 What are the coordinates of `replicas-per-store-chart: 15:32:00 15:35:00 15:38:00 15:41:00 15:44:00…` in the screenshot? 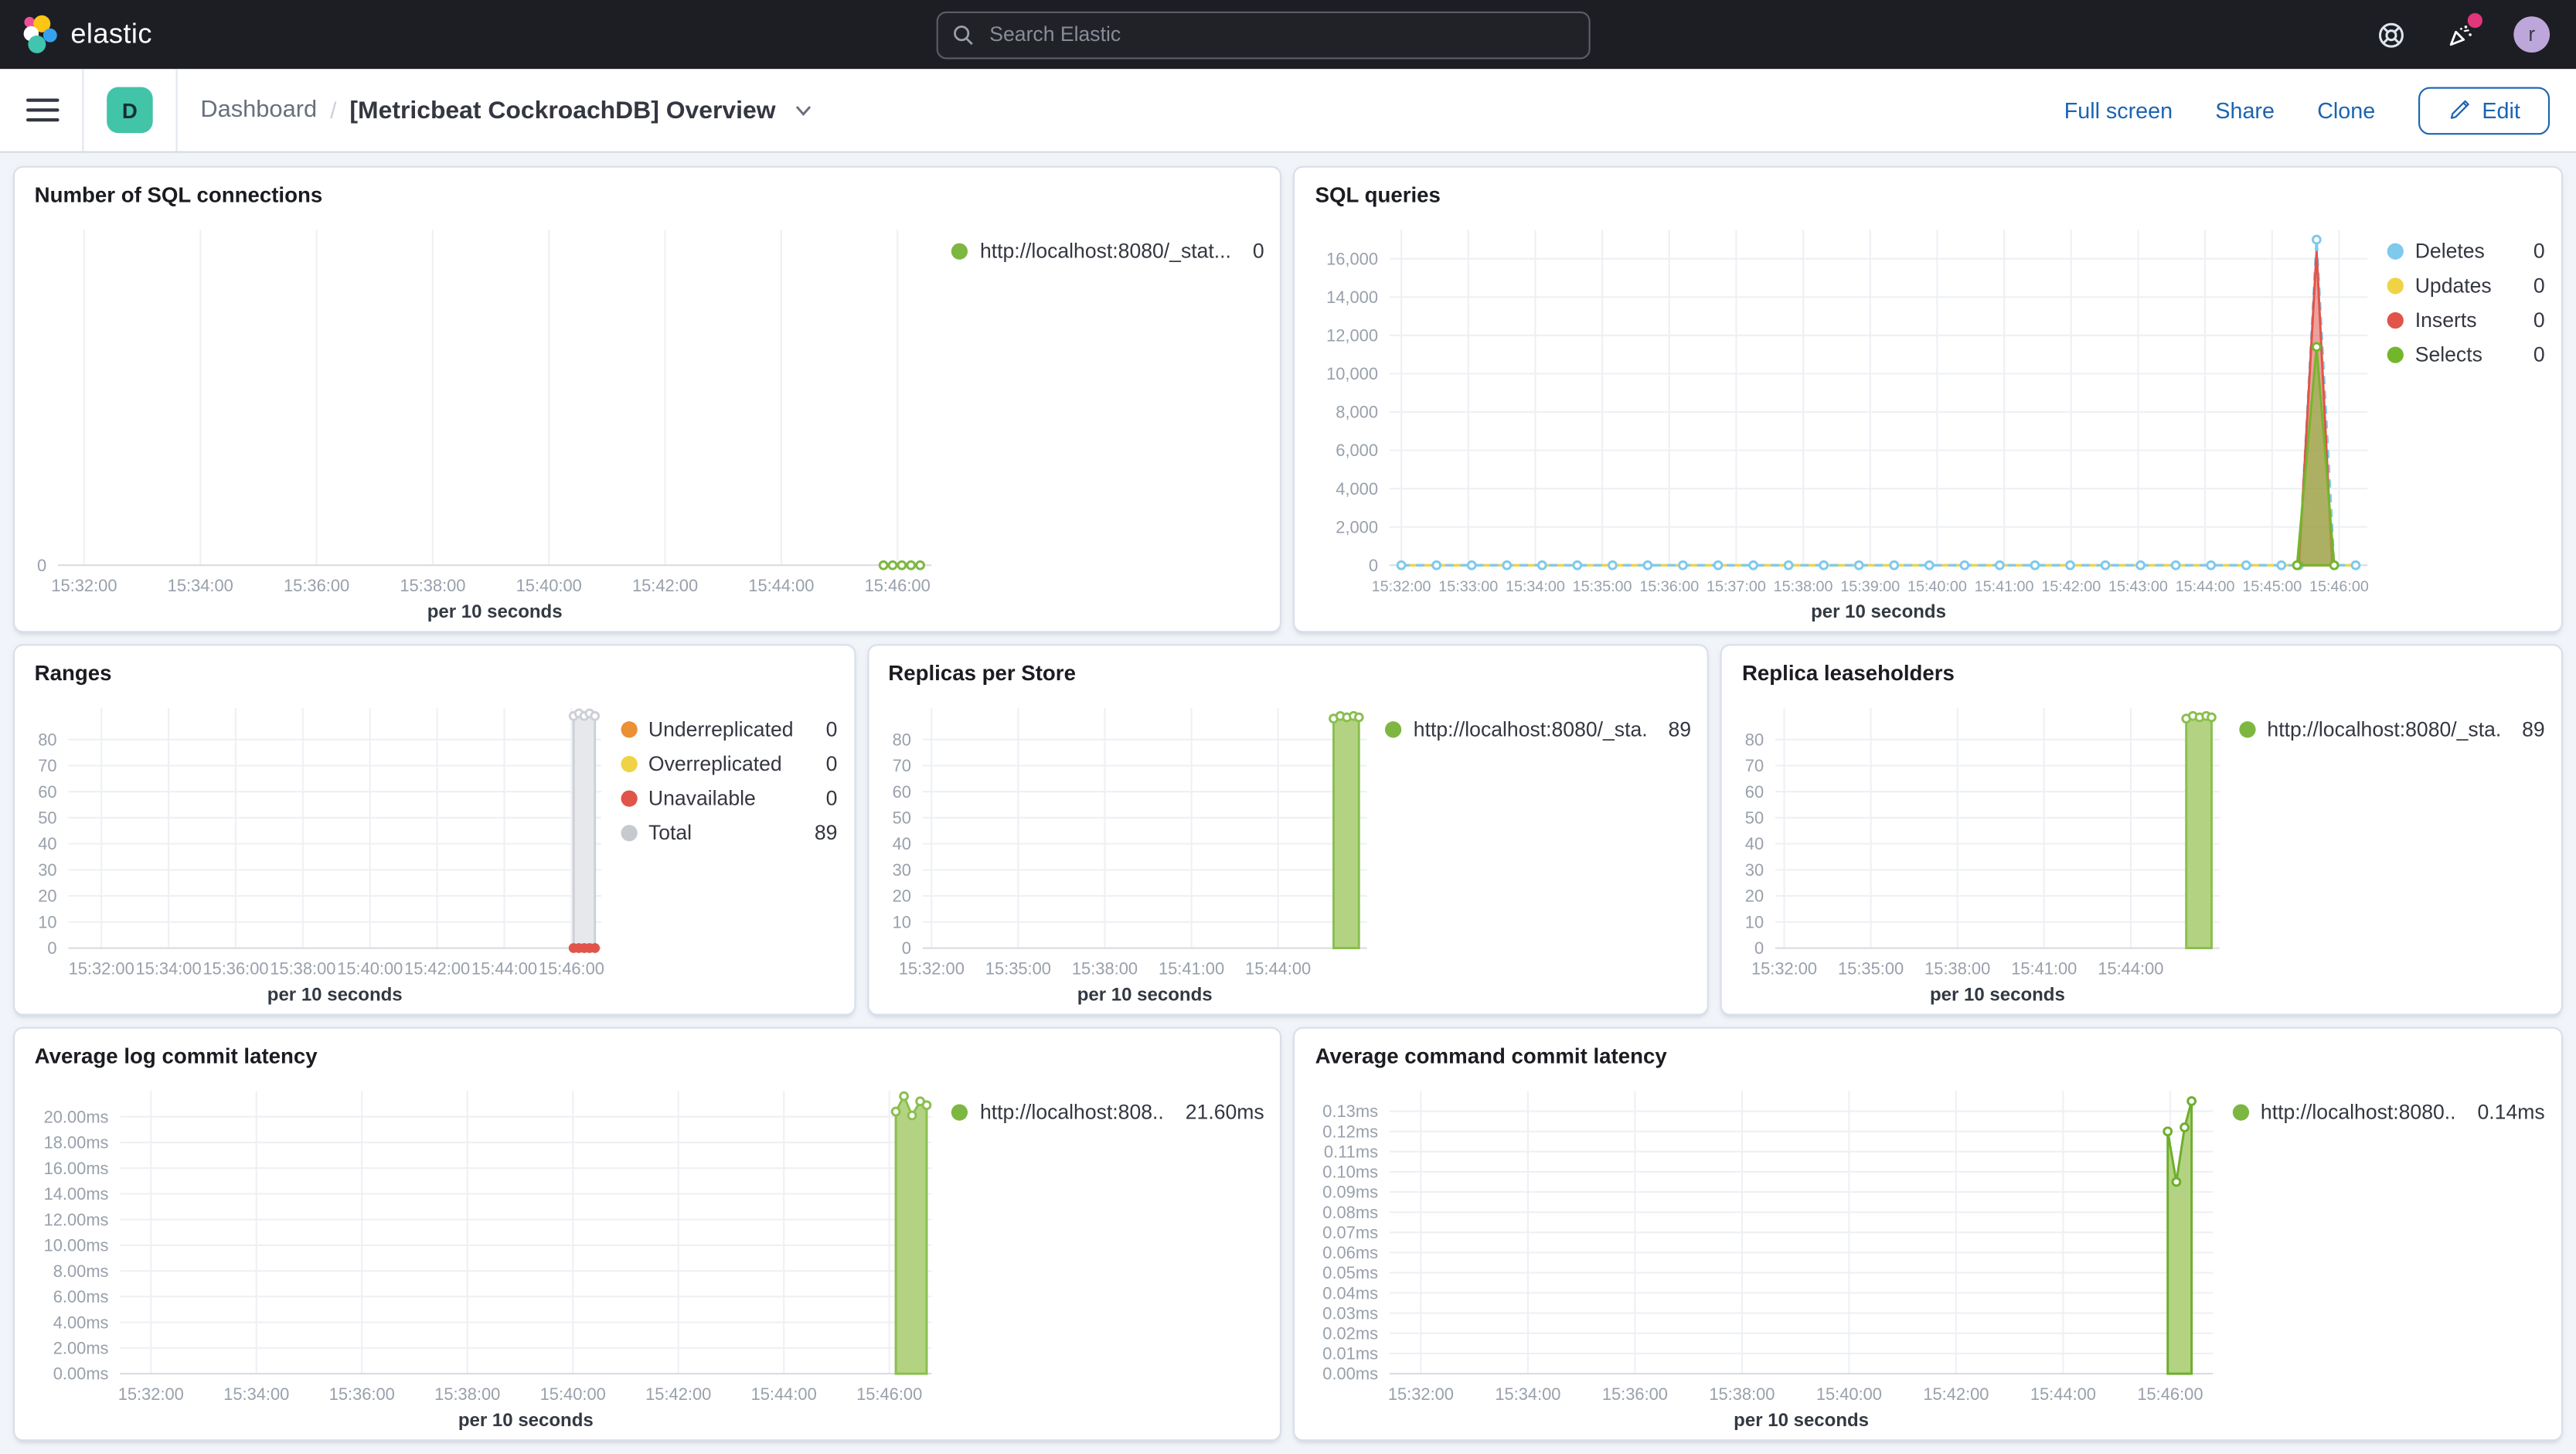 It's located at (1127, 851).